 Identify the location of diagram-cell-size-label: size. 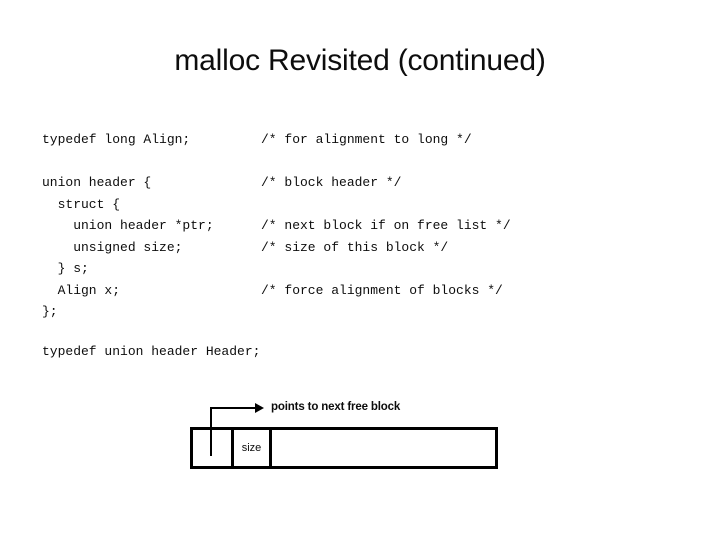
(251, 448).